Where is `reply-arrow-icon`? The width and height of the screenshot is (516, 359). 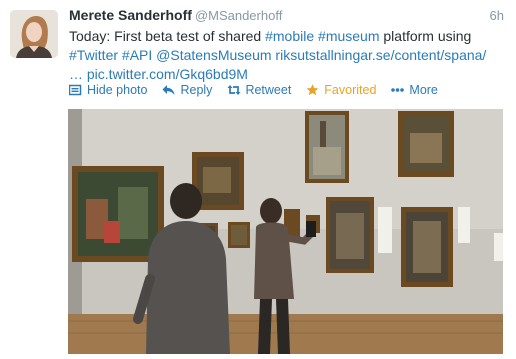 reply-arrow-icon is located at coordinates (168, 90).